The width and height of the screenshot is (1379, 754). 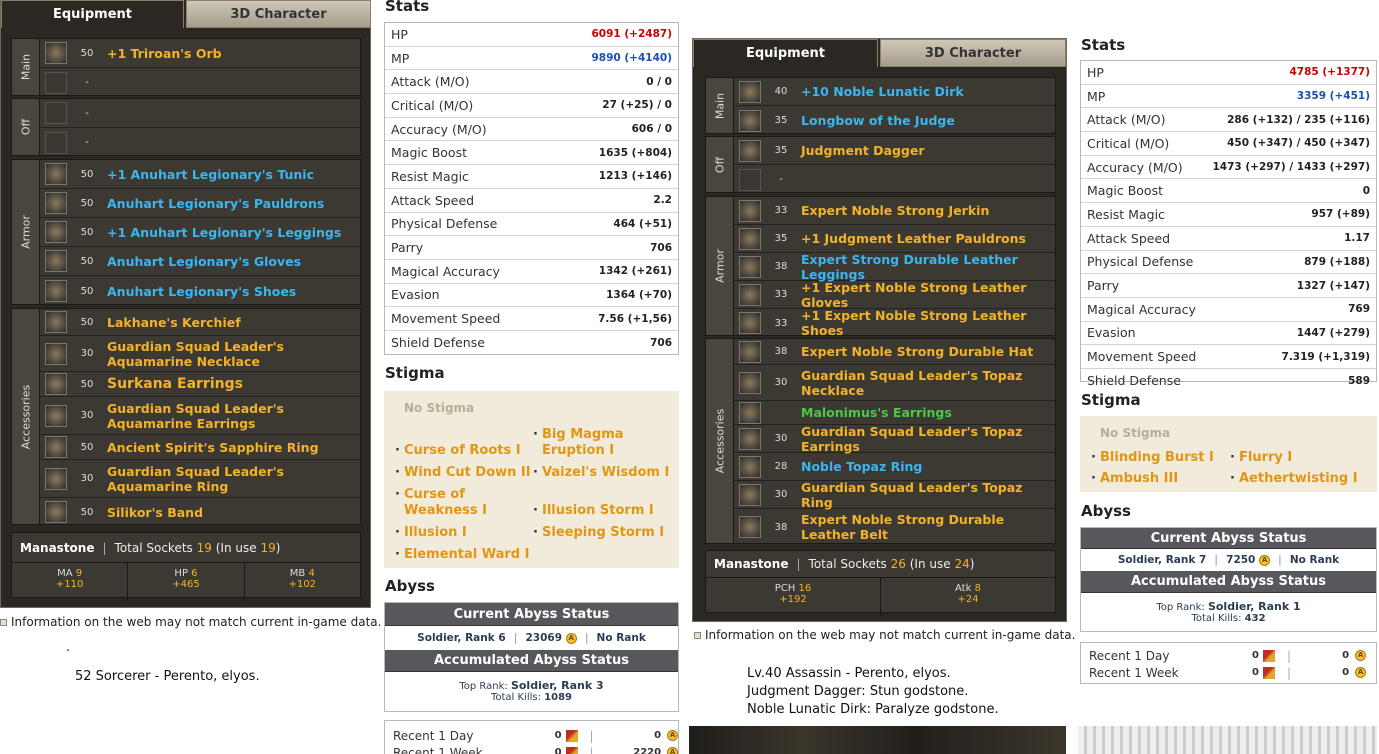 What do you see at coordinates (1298, 119) in the screenshot?
I see `stat-value: 286 (+132) / 235 (+116)` at bounding box center [1298, 119].